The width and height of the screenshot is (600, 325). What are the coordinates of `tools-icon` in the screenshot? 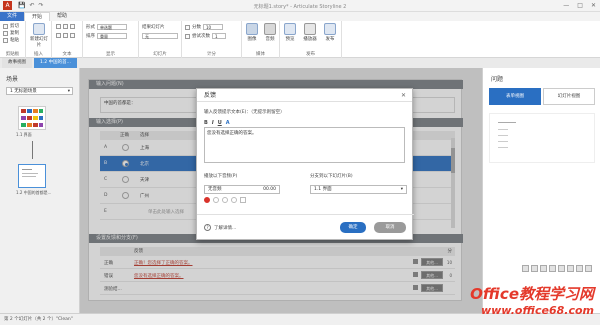 It's located at (588, 268).